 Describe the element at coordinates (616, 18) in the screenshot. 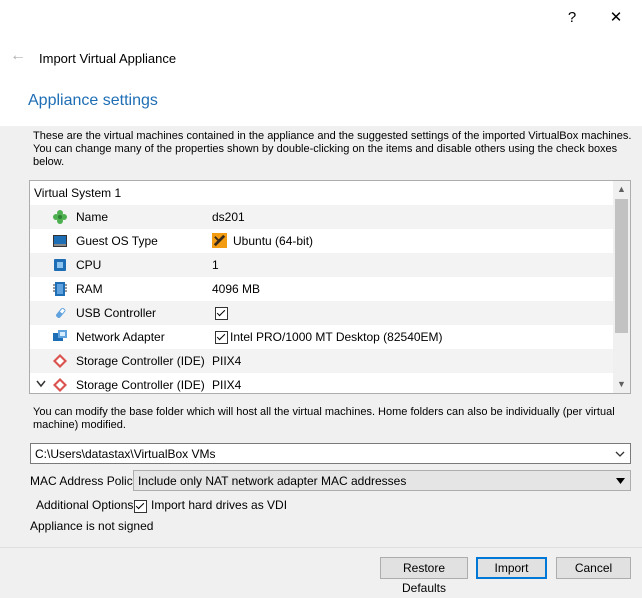

I see `close-button: ✕` at that location.